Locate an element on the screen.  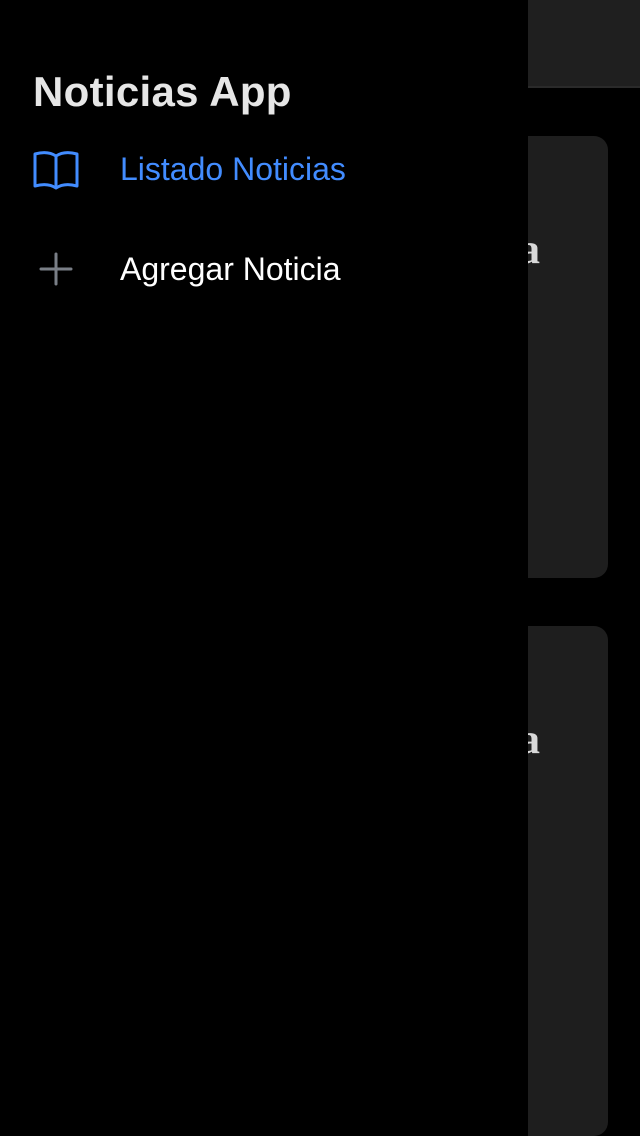
menu-item-label: Agregar Noticia is located at coordinates (230, 268).